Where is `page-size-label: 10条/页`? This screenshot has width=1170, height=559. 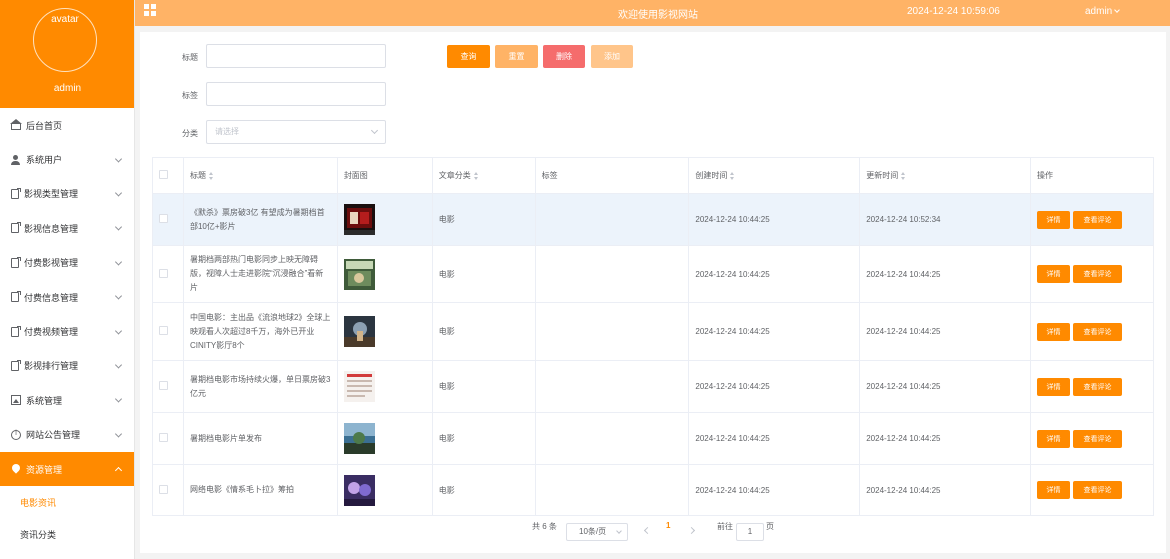 page-size-label: 10条/页 is located at coordinates (593, 531).